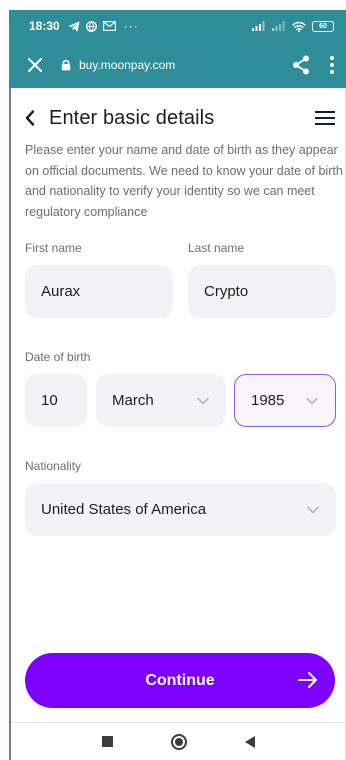 Image resolution: width=346 pixels, height=760 pixels. Describe the element at coordinates (109, 26) in the screenshot. I see `gmail-icon` at that location.